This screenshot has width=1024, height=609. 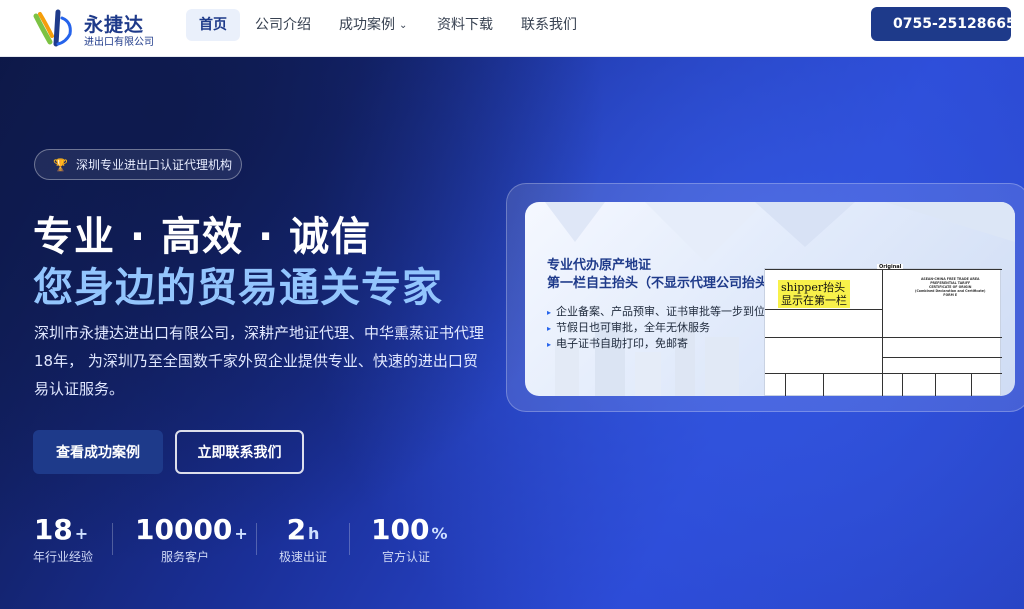 I want to click on nav-item-cases-label: 成功案例, so click(x=367, y=25).